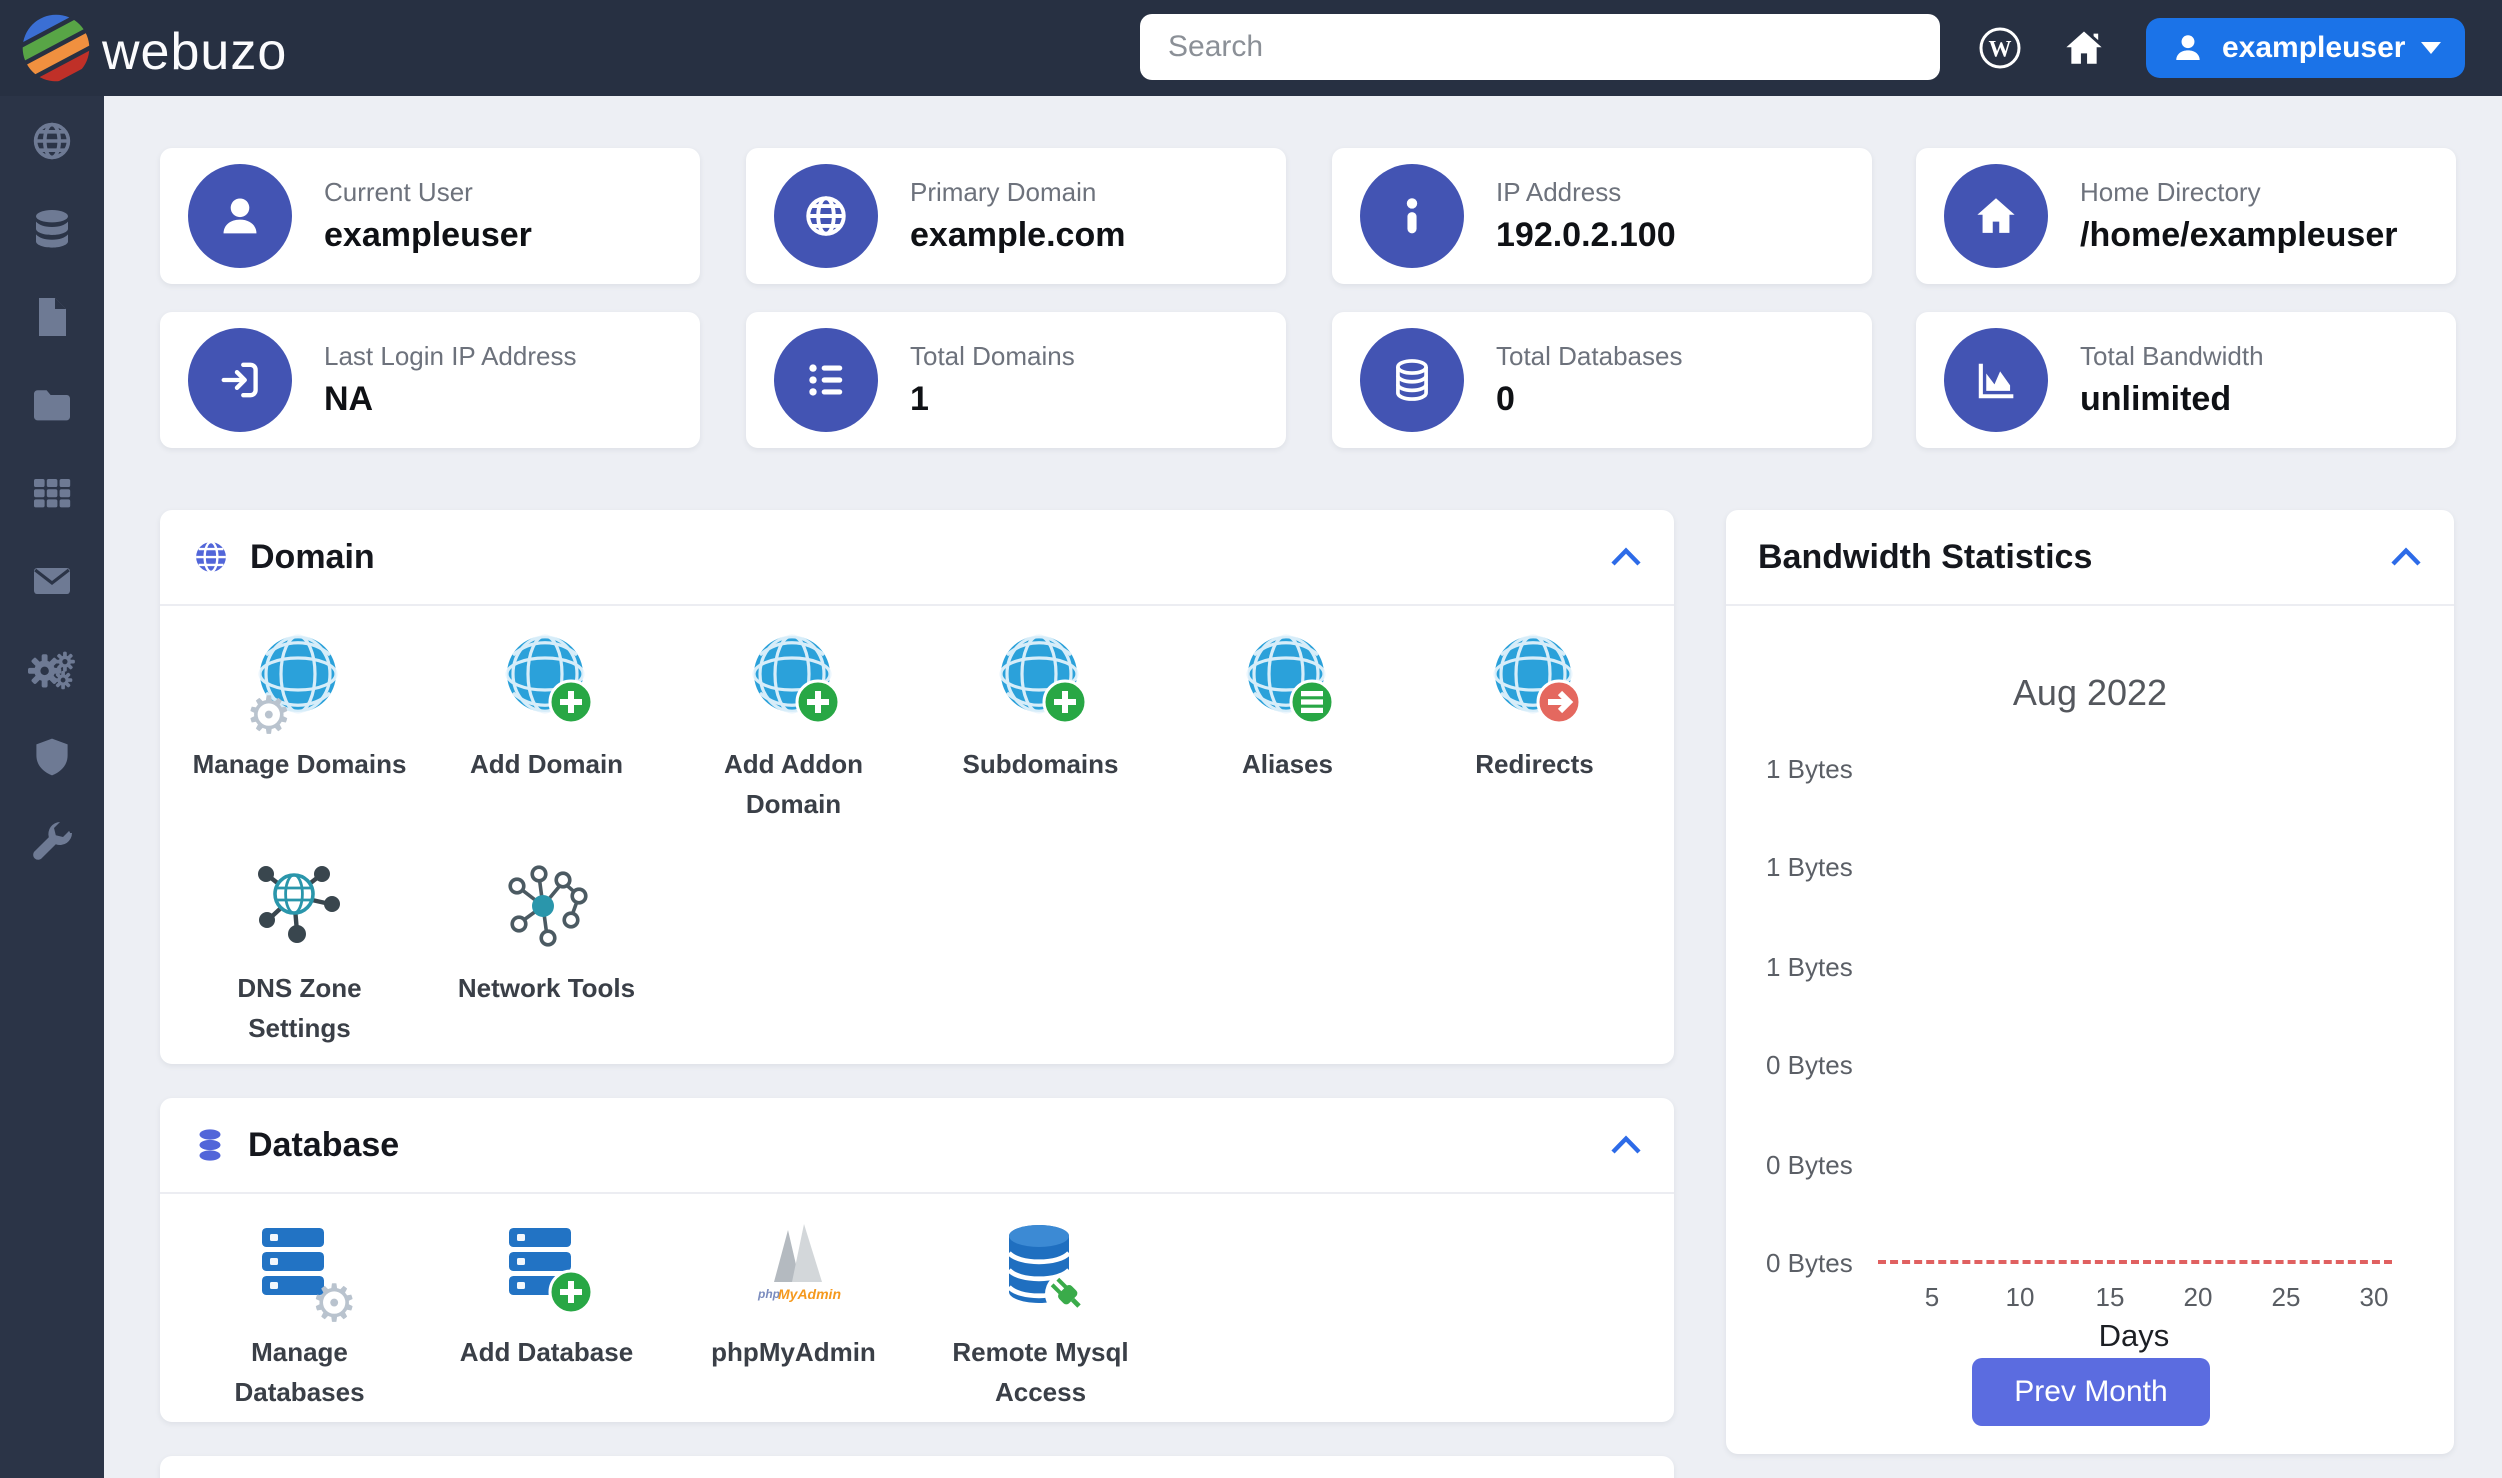  Describe the element at coordinates (52, 787) in the screenshot. I see `sidebar` at that location.